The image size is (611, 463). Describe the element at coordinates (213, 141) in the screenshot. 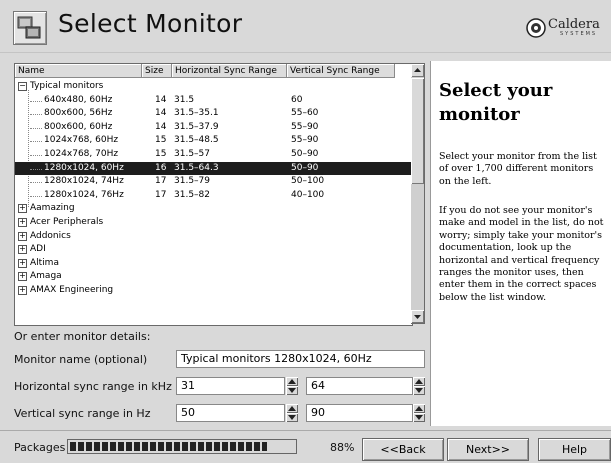

I see `list-item: 1024x768, 60Hz 15 31.5–48.5 55–90` at that location.